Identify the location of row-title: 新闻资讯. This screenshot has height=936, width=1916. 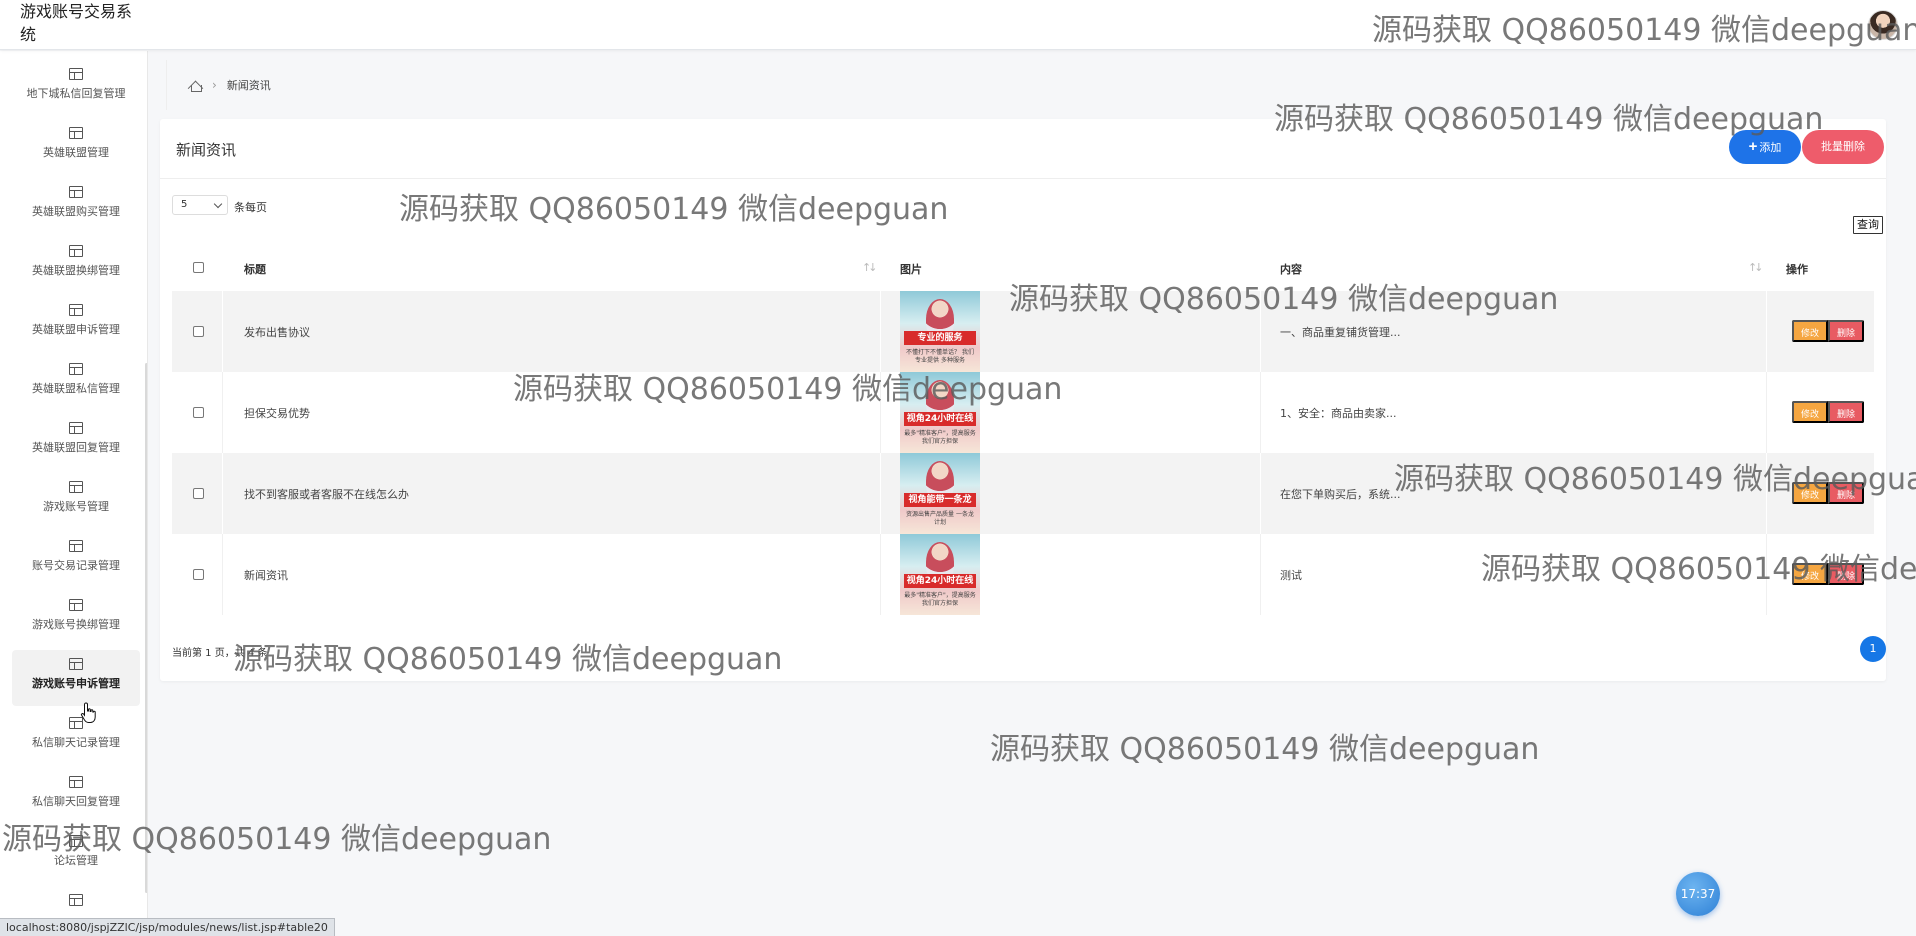
(266, 575).